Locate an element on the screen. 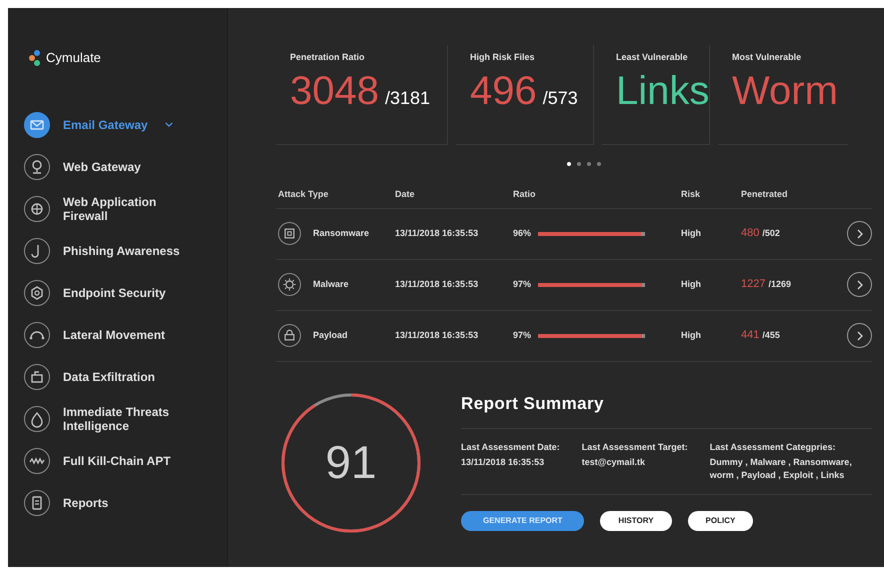 The width and height of the screenshot is (884, 571). sidebar-item: Reports is located at coordinates (125, 503).